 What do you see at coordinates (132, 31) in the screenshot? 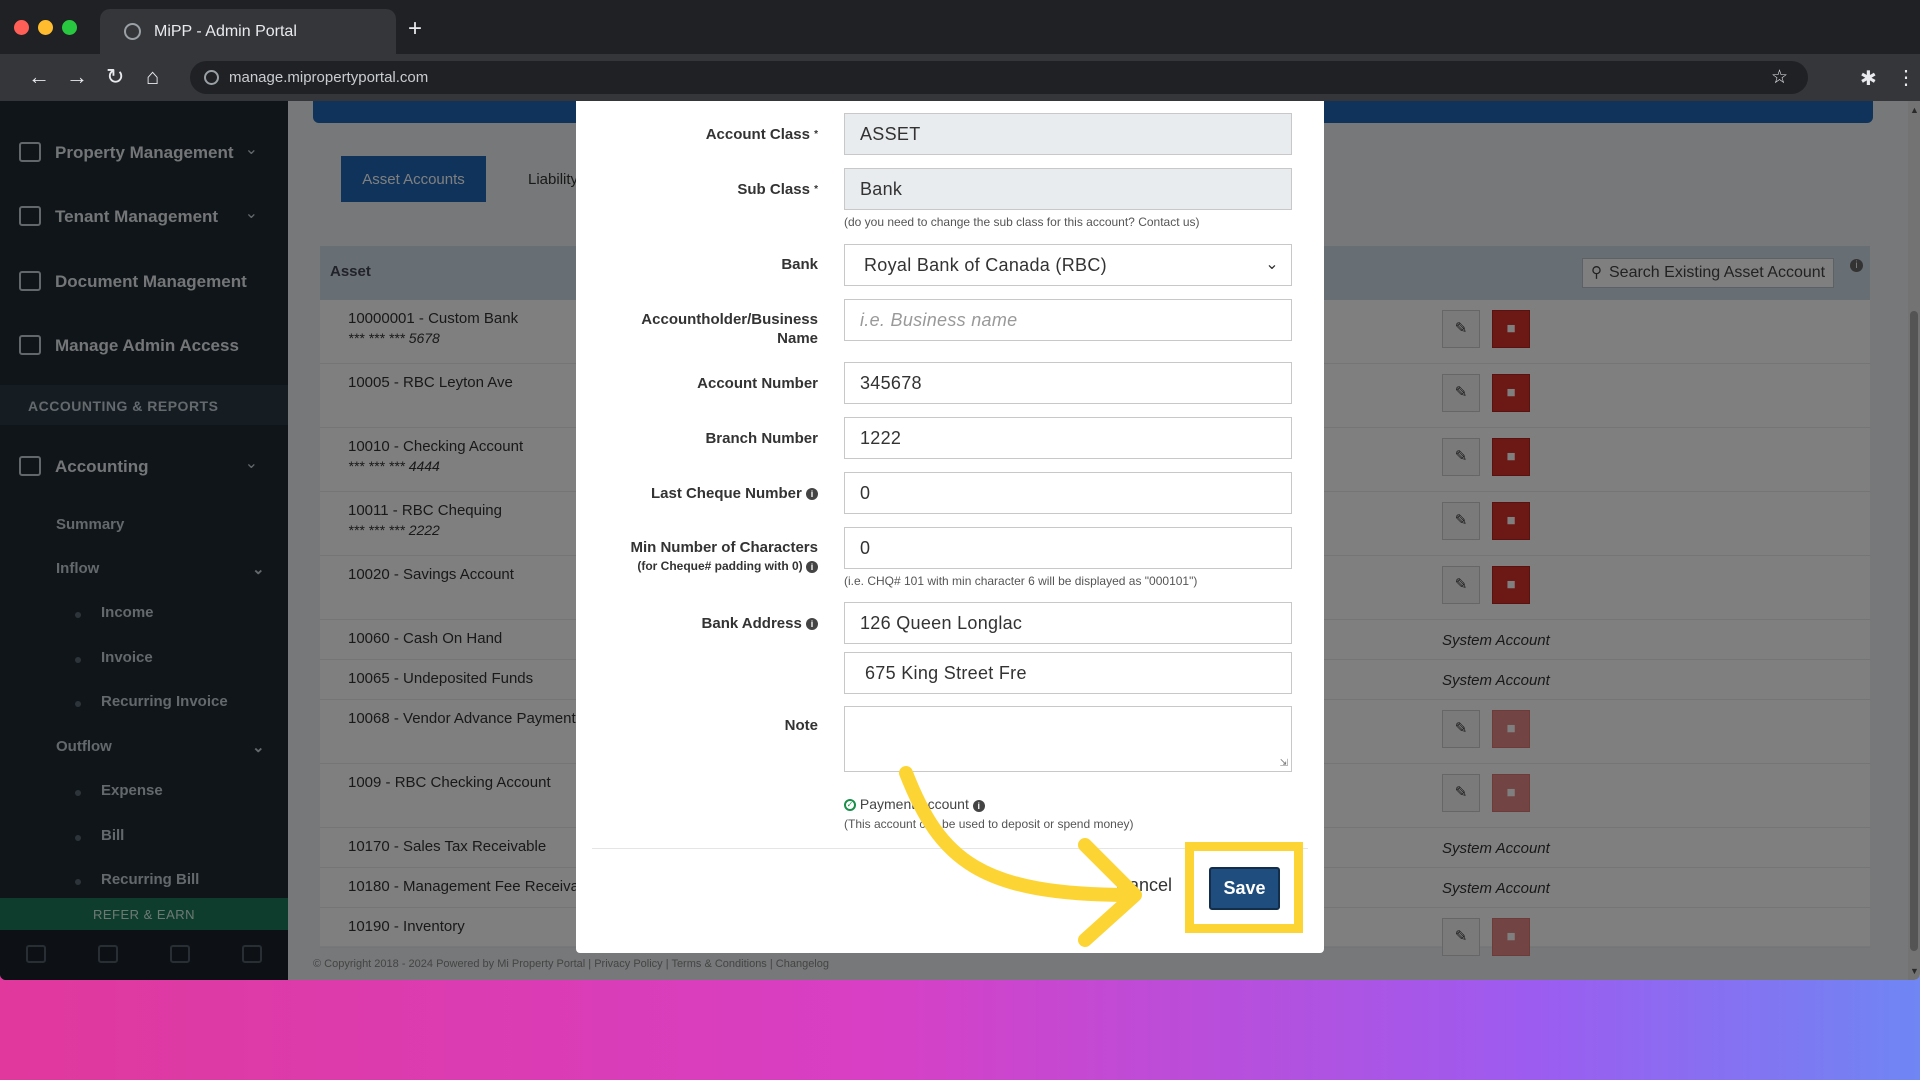
I see `globe-icon` at bounding box center [132, 31].